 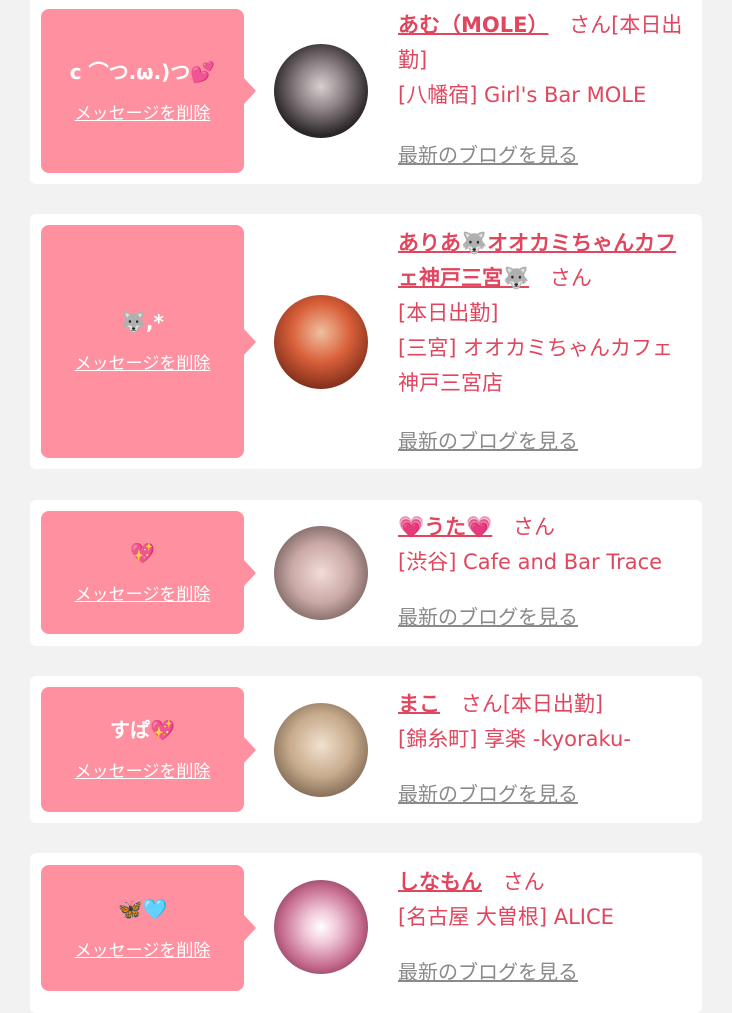 What do you see at coordinates (148, 341) in the screenshot?
I see `message-bubble: 🐺,* メッセージを削除` at bounding box center [148, 341].